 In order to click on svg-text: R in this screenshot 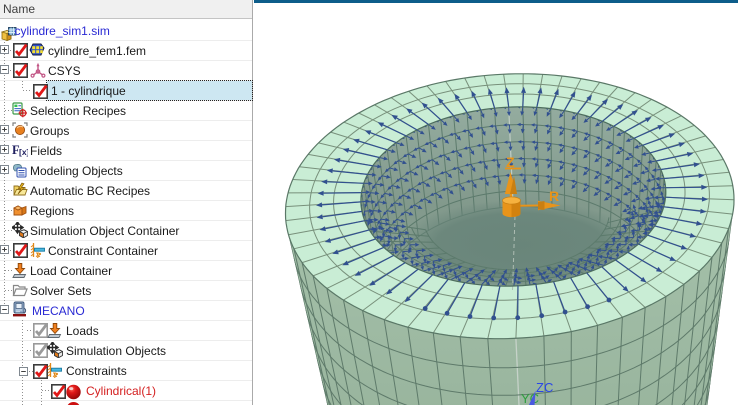, I will do `click(554, 196)`.